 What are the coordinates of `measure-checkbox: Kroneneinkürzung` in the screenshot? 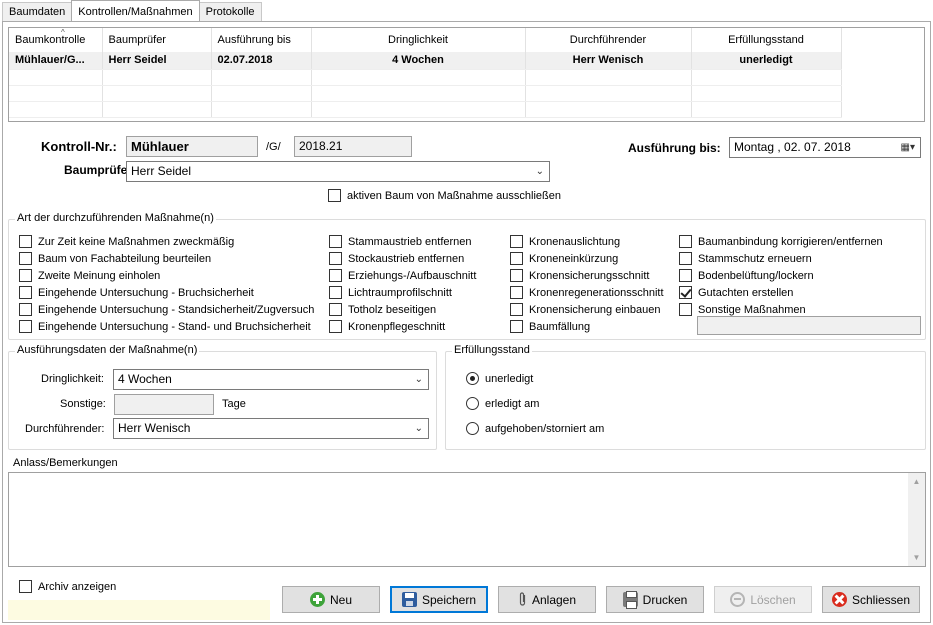 It's located at (564, 258).